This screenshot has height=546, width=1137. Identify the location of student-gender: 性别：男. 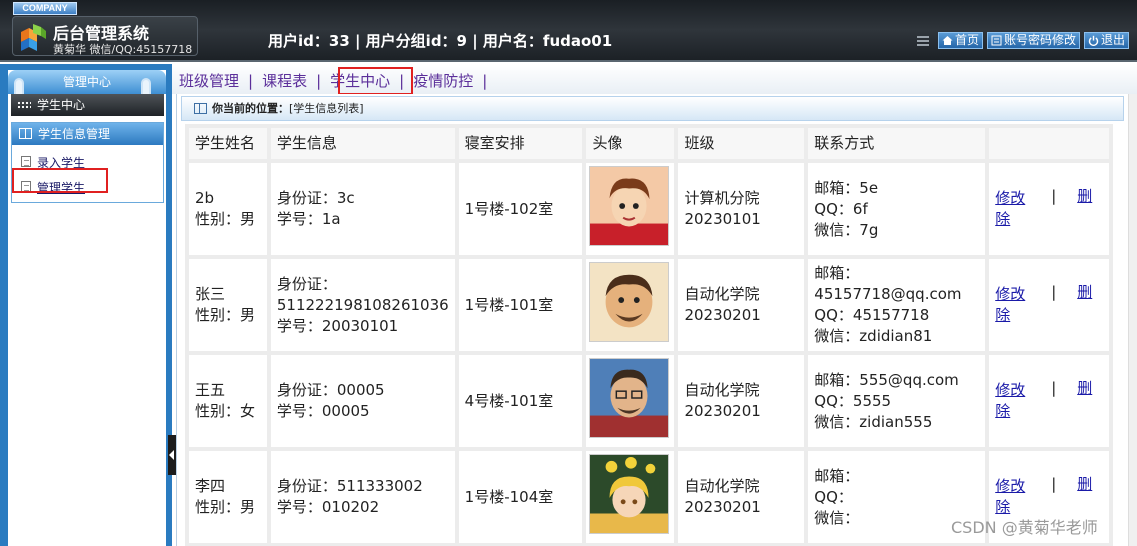
(225, 219).